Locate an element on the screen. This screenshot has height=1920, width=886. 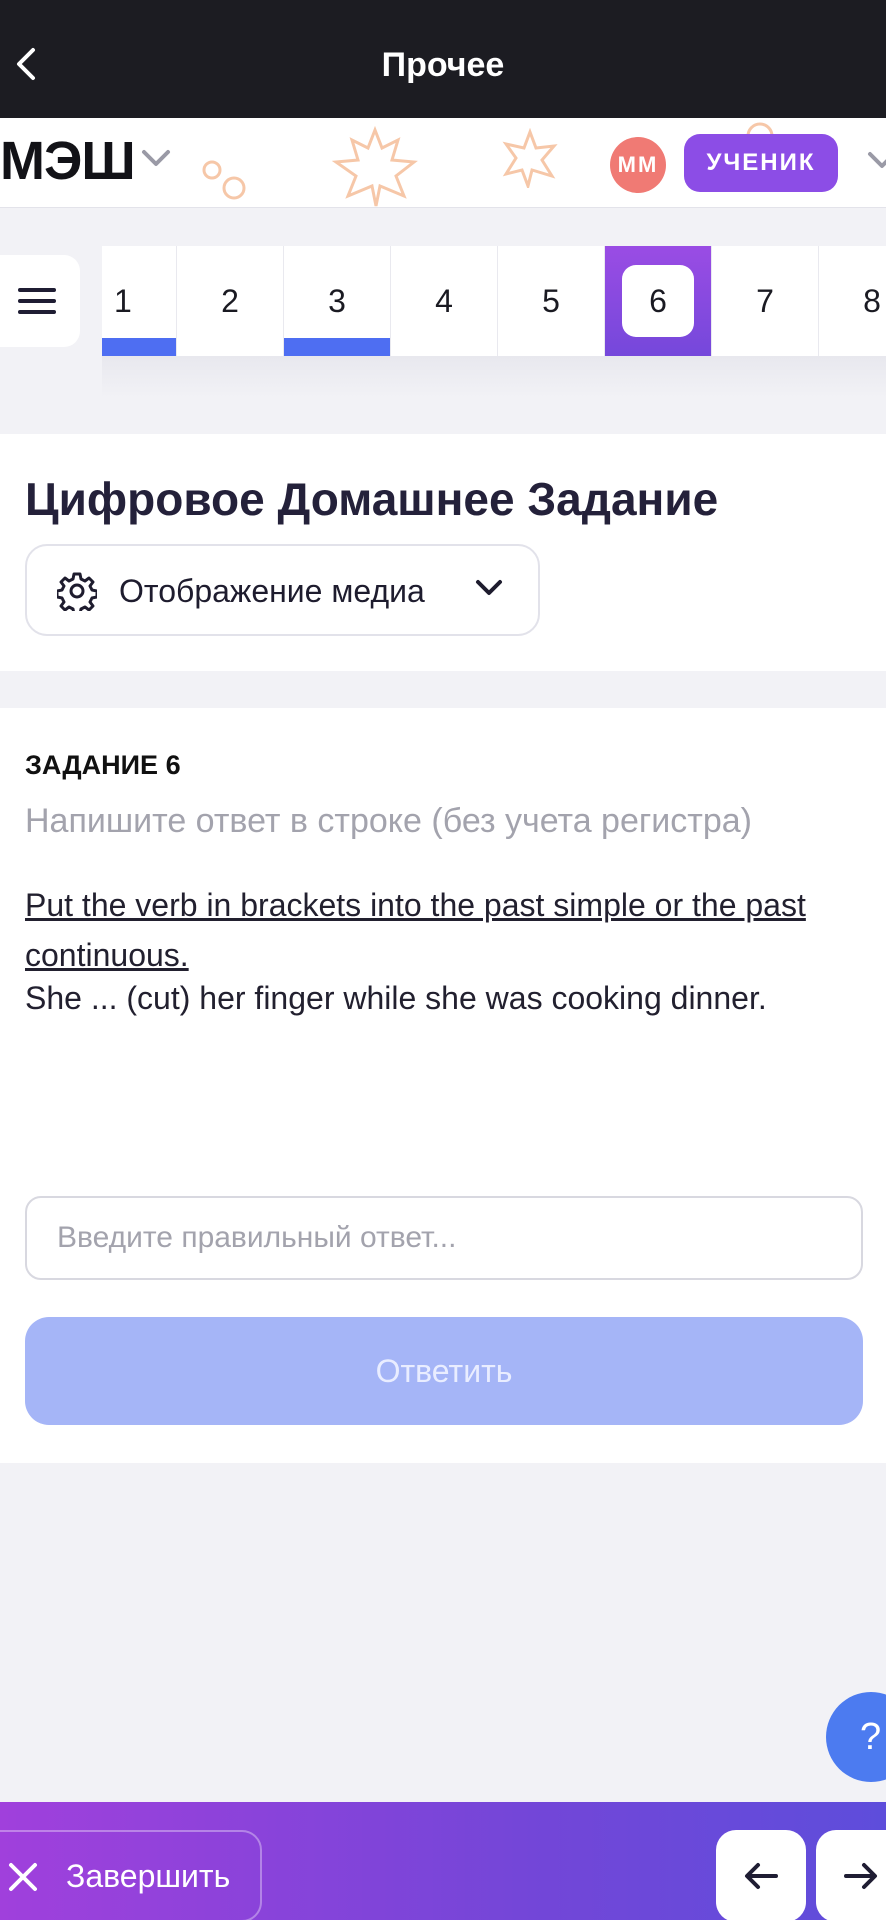
task-tab-label: 6 is located at coordinates (658, 300).